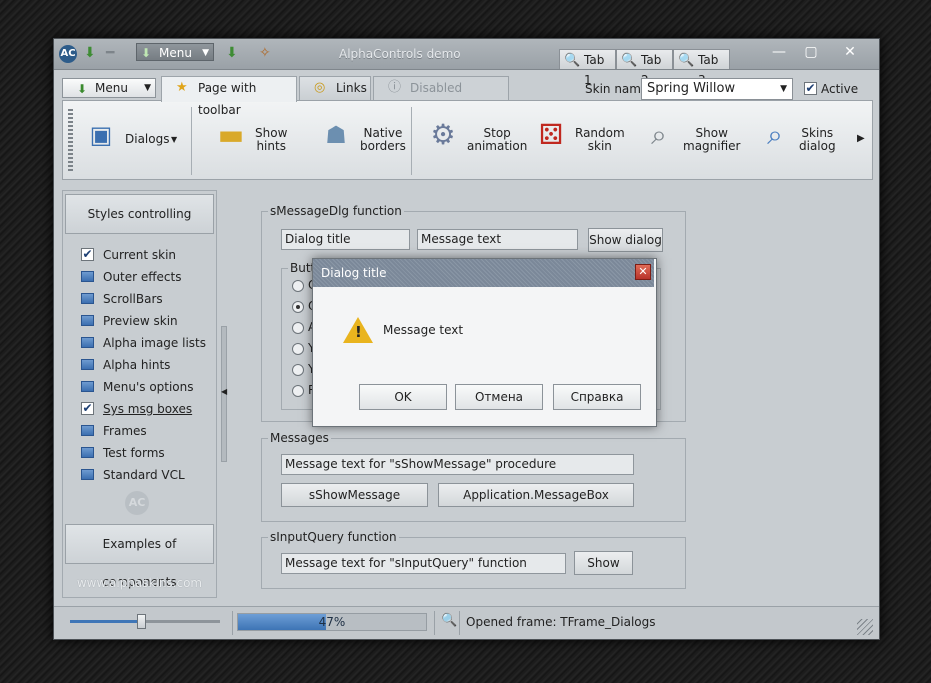 This screenshot has width=931, height=683. What do you see at coordinates (133, 475) in the screenshot?
I see `list-item-standard-vcl: Standard VCL` at bounding box center [133, 475].